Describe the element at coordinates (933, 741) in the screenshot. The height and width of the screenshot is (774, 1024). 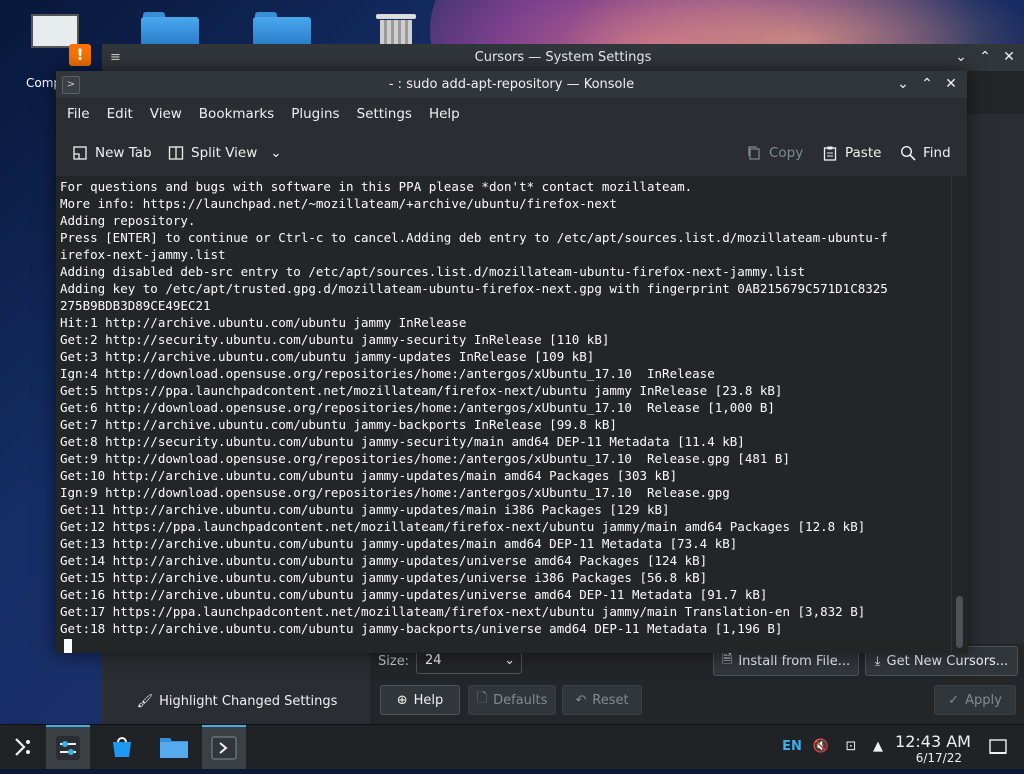
I see `clock-time: 12:43 AM` at that location.